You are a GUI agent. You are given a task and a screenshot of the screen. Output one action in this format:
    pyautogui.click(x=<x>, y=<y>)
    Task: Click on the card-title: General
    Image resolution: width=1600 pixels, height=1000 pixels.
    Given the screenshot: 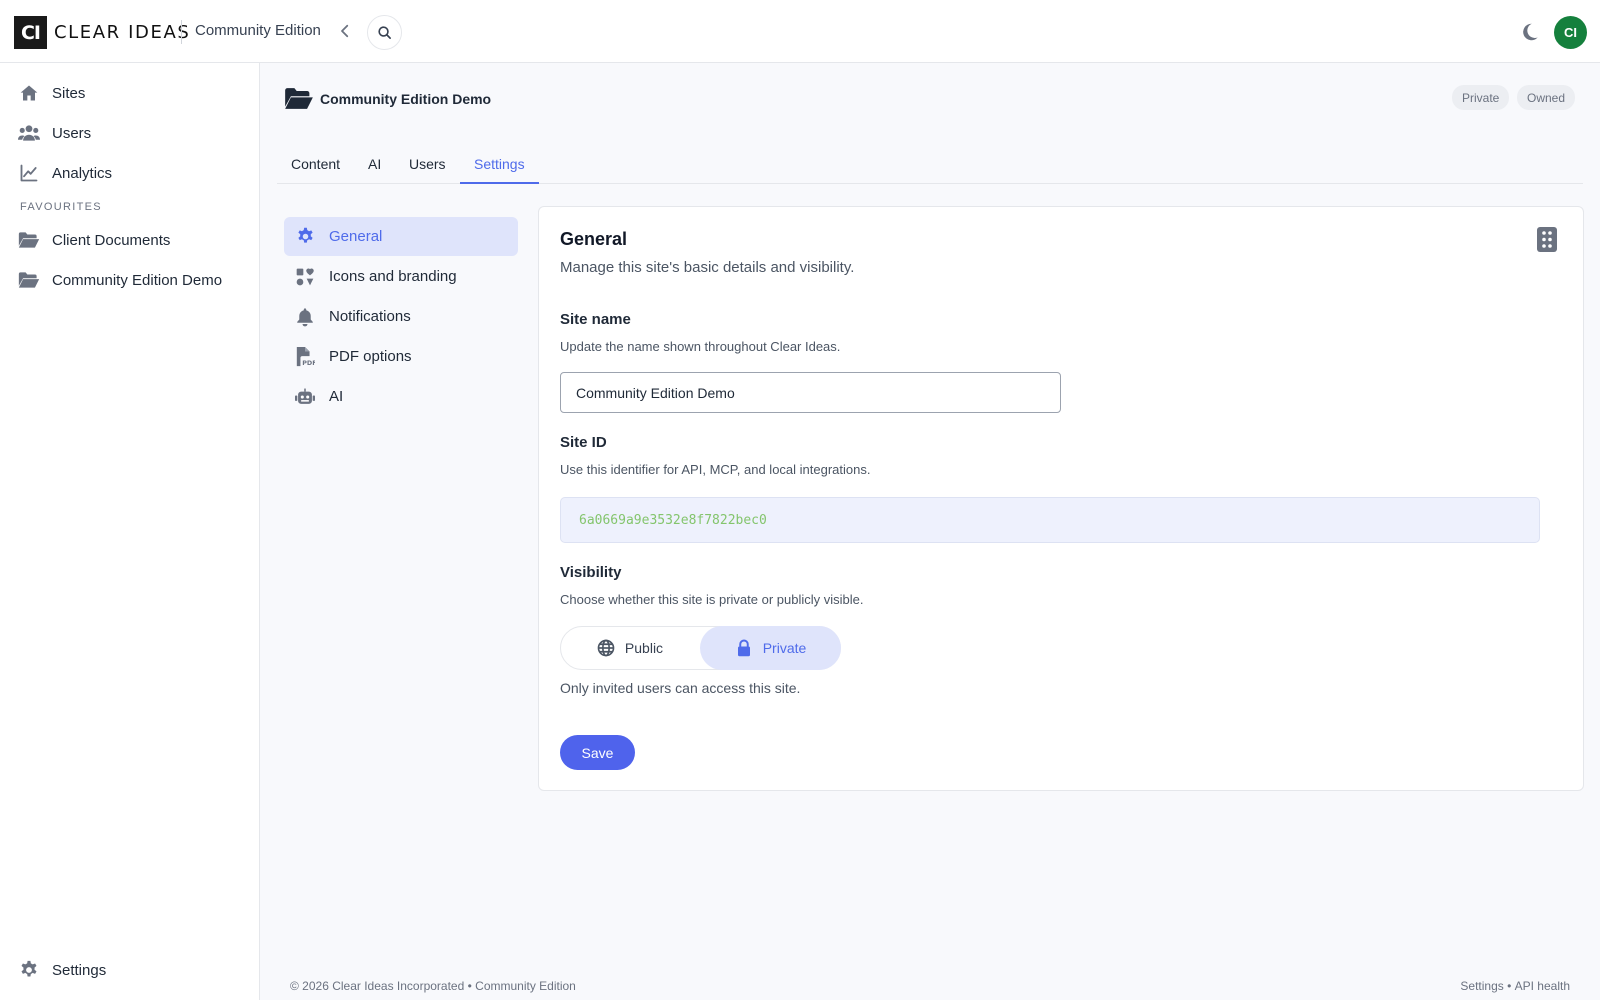 What is the action you would take?
    pyautogui.click(x=594, y=239)
    